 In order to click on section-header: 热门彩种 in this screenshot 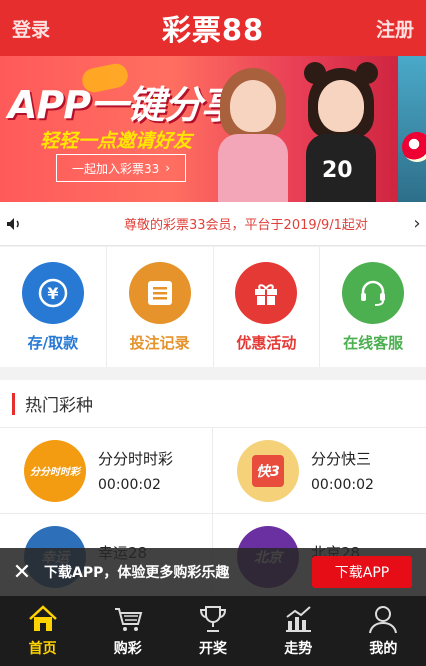, I will do `click(213, 404)`.